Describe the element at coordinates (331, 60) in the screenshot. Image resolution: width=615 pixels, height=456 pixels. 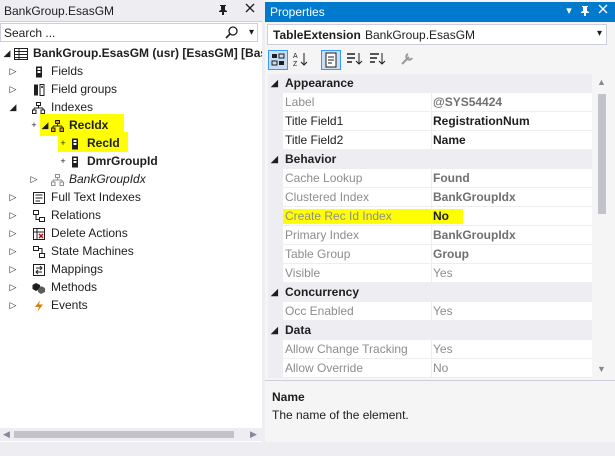
I see `properties-view-button` at that location.